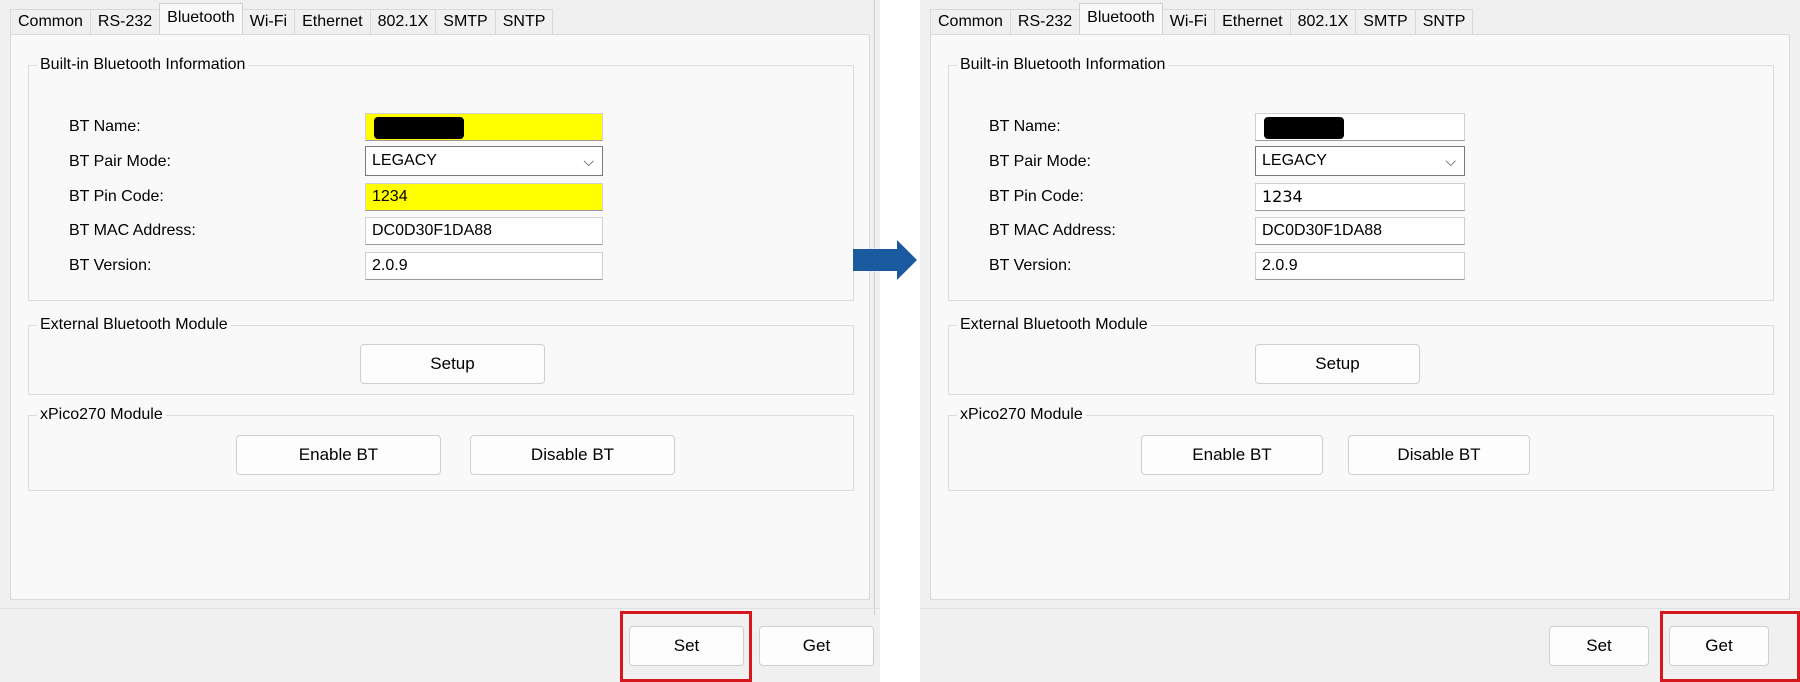 The height and width of the screenshot is (682, 1800). Describe the element at coordinates (1730, 646) in the screenshot. I see `get-button-highlight` at that location.